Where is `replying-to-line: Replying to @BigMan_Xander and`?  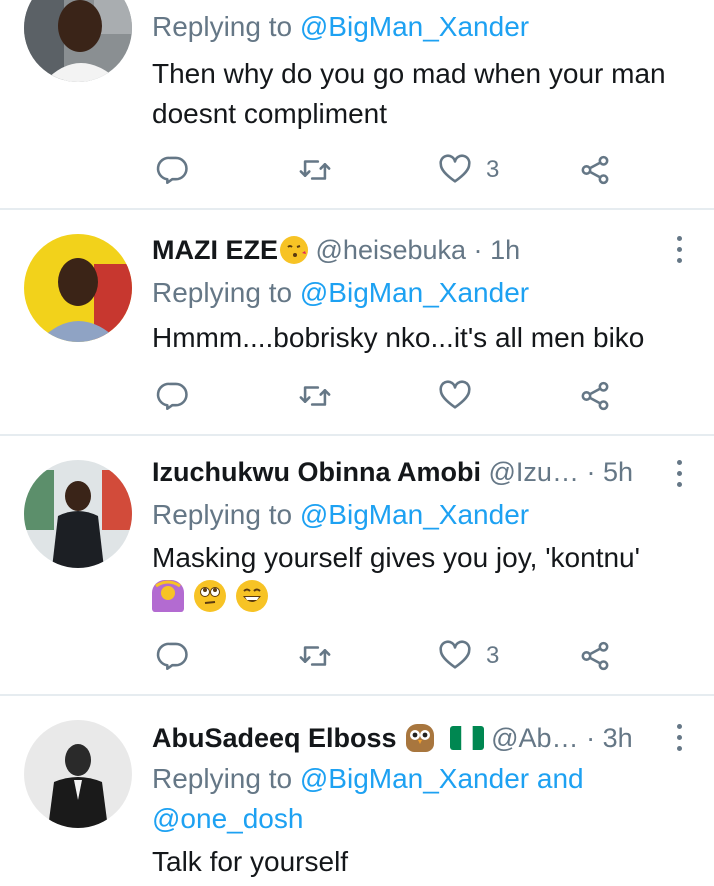
replying-to-line: Replying to @BigMan_Xander and is located at coordinates (368, 778).